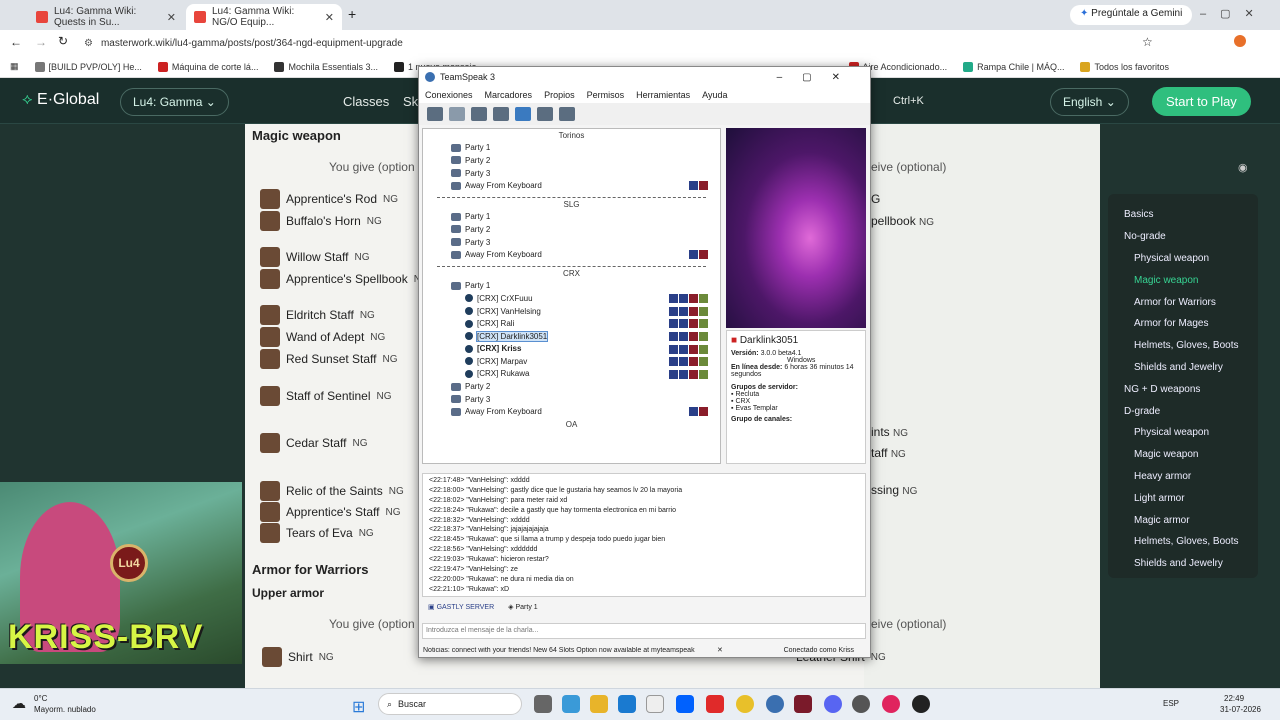 This screenshot has height=720, width=1280. What do you see at coordinates (523, 607) in the screenshot?
I see `chat-tab-channel: ◈ Party 1` at bounding box center [523, 607].